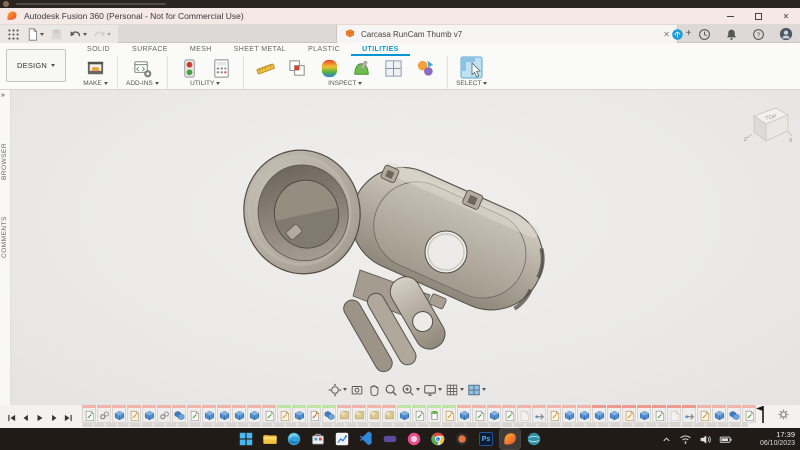 This screenshot has width=800, height=450. I want to click on expand-panels-button: », so click(3, 95).